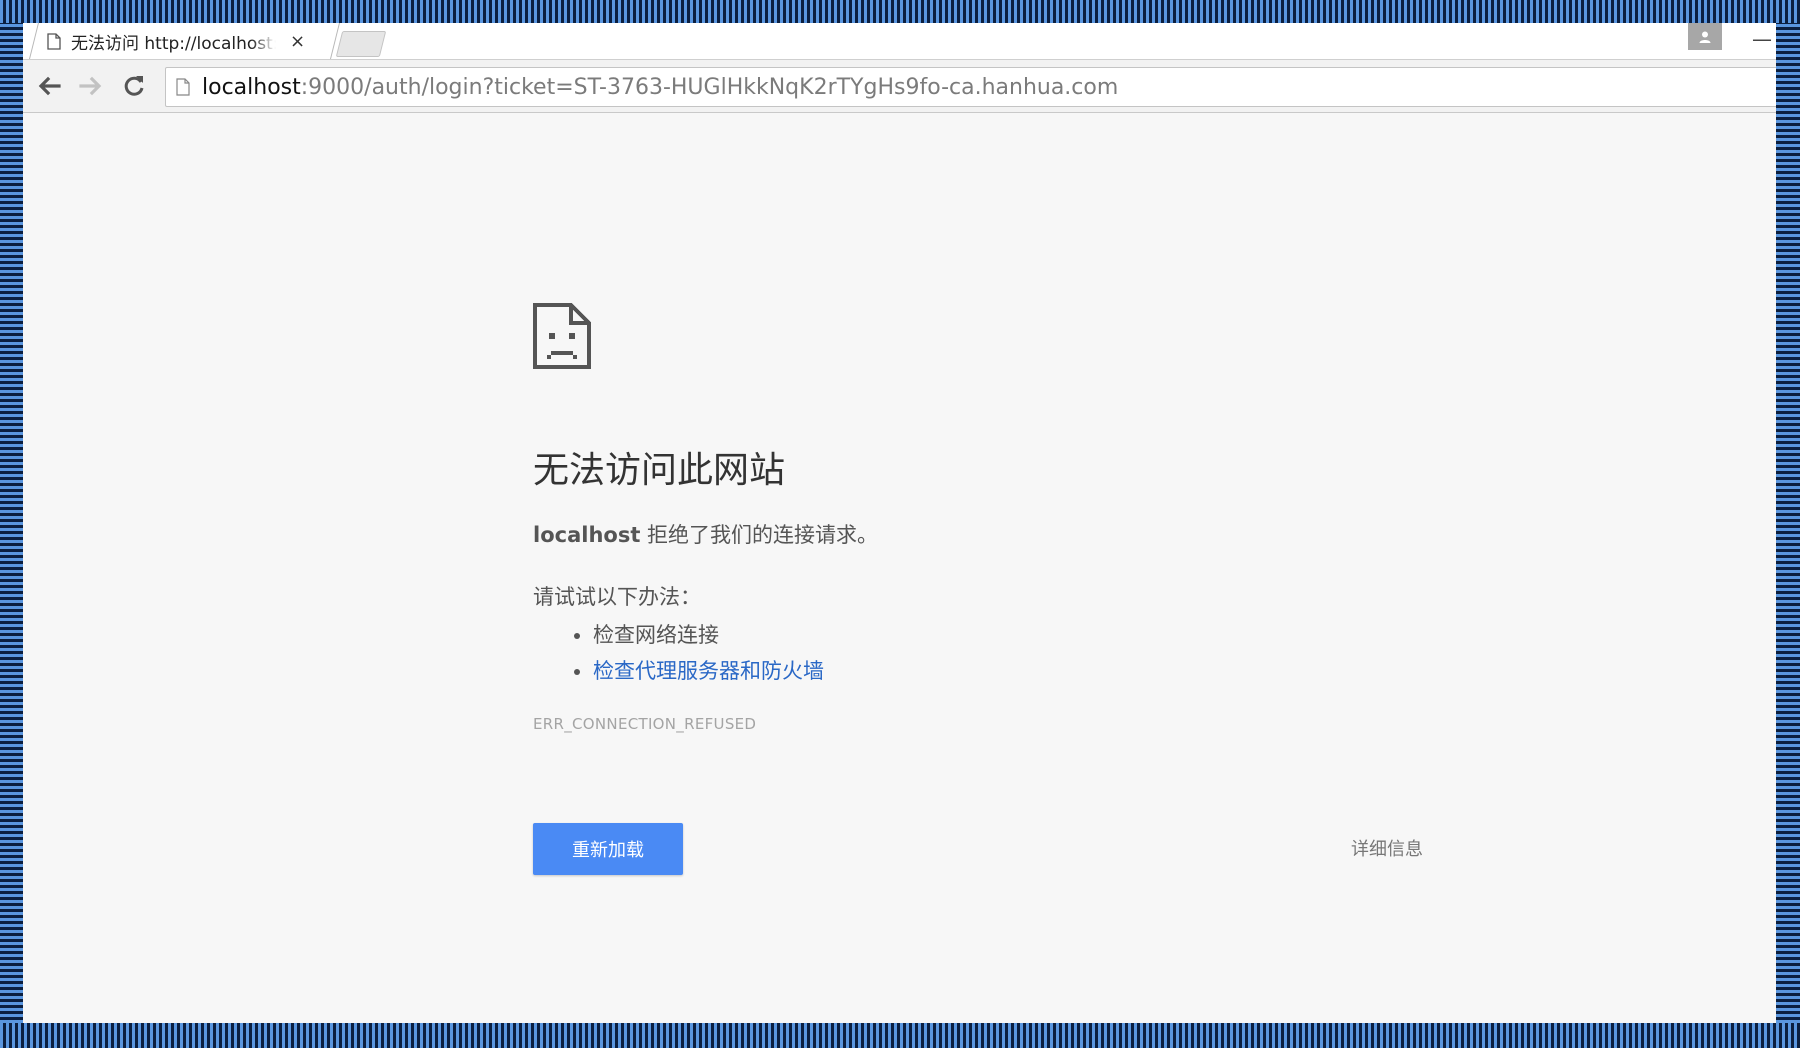 The height and width of the screenshot is (1048, 1800). What do you see at coordinates (656, 635) in the screenshot?
I see `suggestion-check-network: 检查网络连接` at bounding box center [656, 635].